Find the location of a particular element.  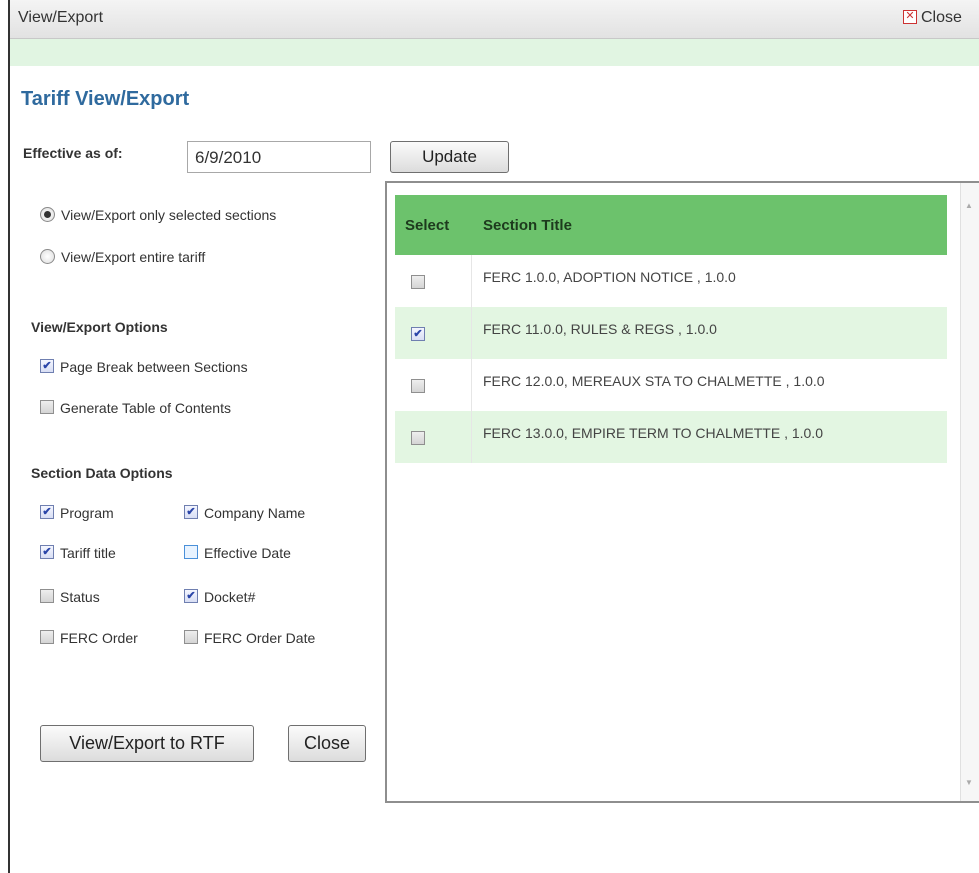

ferc-order-option: FERC Order is located at coordinates (89, 638).